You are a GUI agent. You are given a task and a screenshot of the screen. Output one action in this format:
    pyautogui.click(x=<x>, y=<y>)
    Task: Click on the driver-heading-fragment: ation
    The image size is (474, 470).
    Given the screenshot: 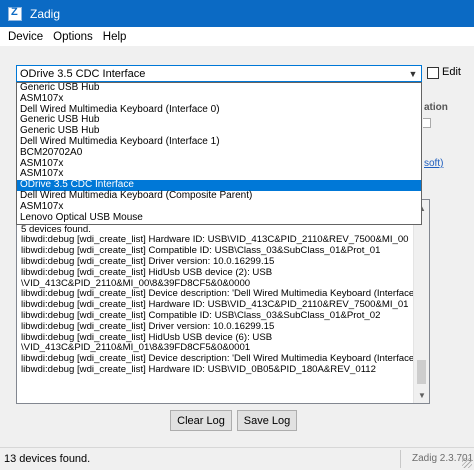 What is the action you would take?
    pyautogui.click(x=436, y=107)
    